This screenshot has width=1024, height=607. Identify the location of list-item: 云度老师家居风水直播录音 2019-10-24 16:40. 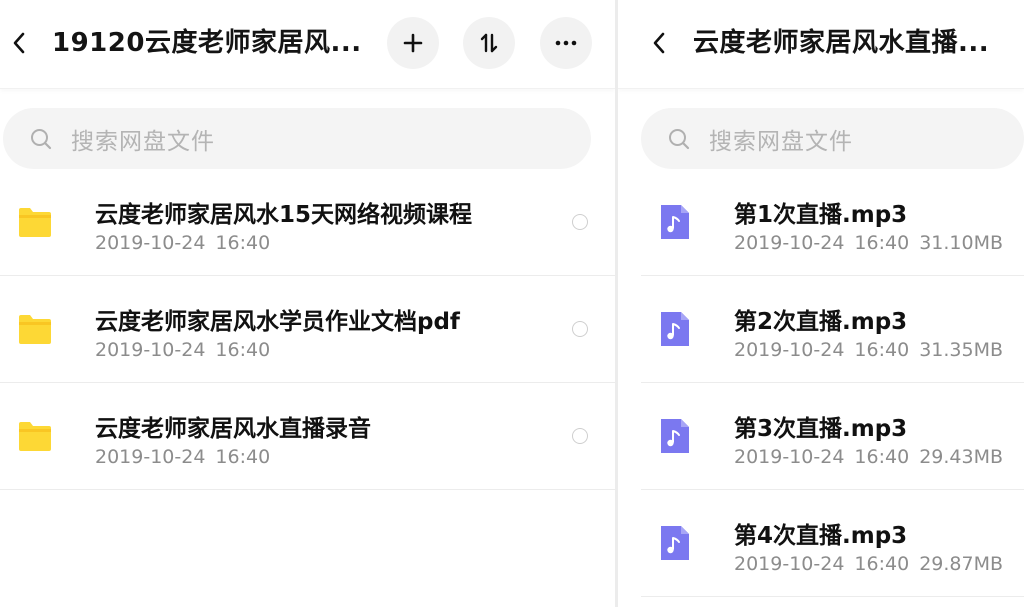
(307, 436).